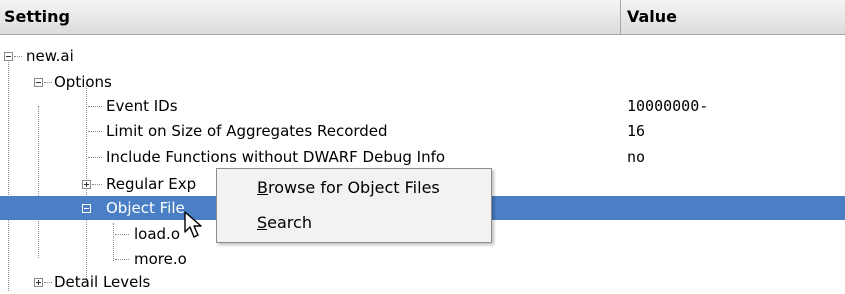 The width and height of the screenshot is (845, 294). Describe the element at coordinates (733, 17) in the screenshot. I see `value-column-header: Value` at that location.